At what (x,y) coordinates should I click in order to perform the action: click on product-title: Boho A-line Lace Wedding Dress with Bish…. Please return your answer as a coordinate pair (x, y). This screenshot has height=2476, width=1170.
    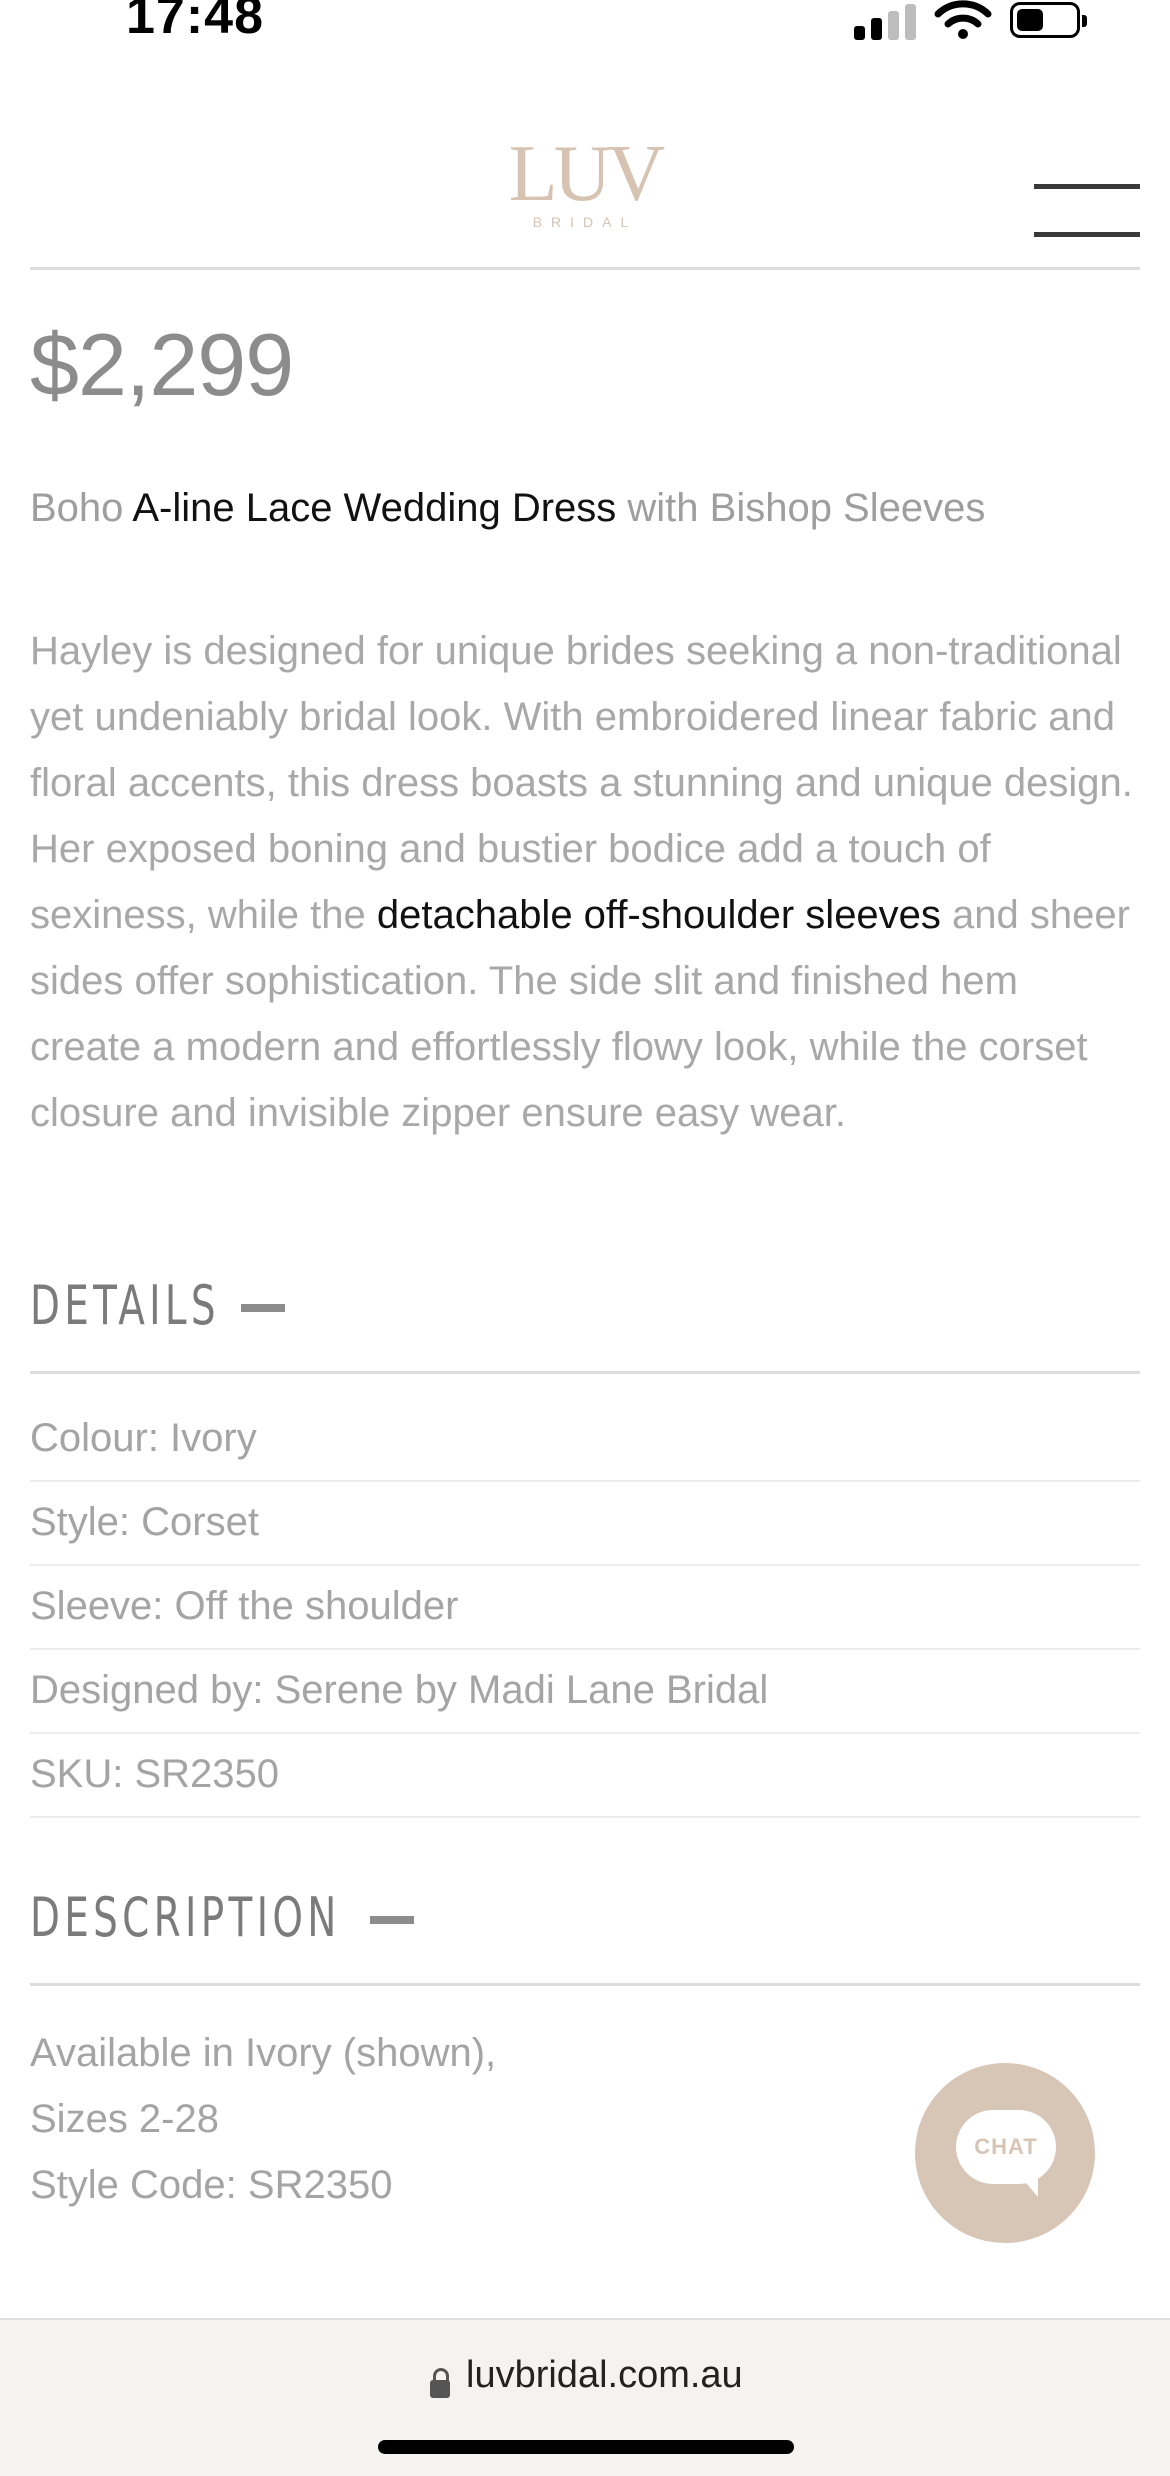
    Looking at the image, I should click on (507, 508).